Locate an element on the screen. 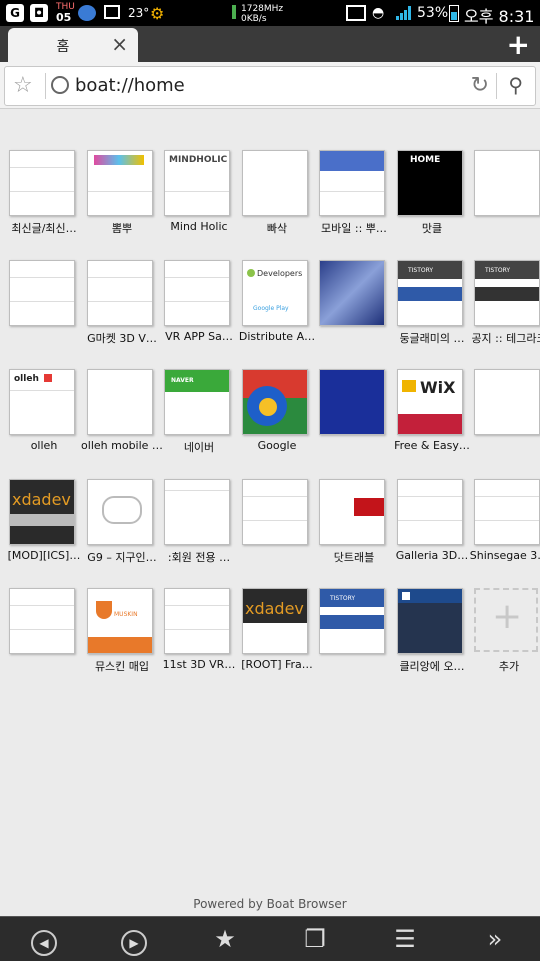 The height and width of the screenshot is (961, 540). battery-icon is located at coordinates (454, 13).